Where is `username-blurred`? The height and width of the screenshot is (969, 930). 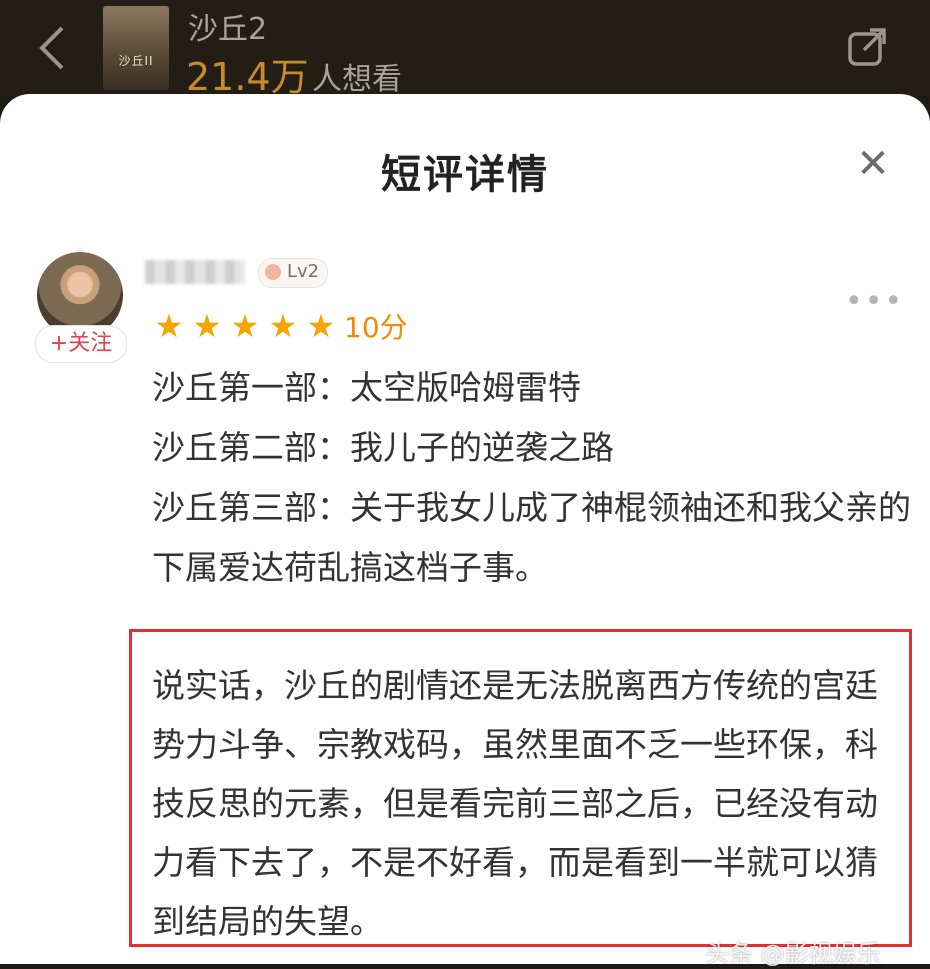 username-blurred is located at coordinates (195, 272).